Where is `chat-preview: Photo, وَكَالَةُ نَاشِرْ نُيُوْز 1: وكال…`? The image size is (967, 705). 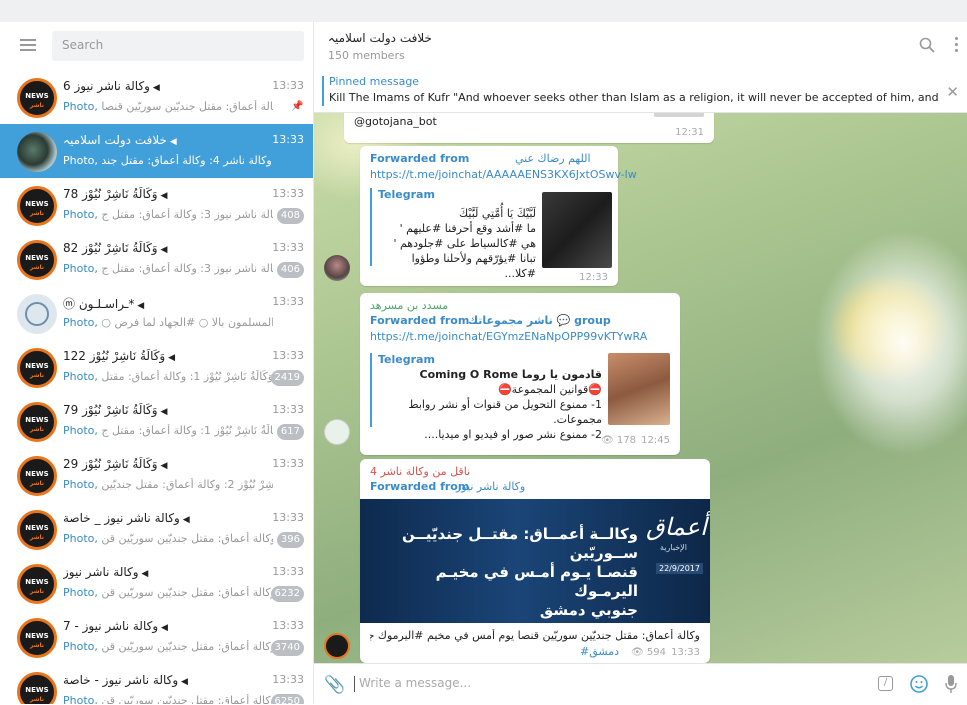 chat-preview: Photo, وَكَالَةُ نَاشِرْ نُيُوْز 1: وكال… is located at coordinates (168, 378).